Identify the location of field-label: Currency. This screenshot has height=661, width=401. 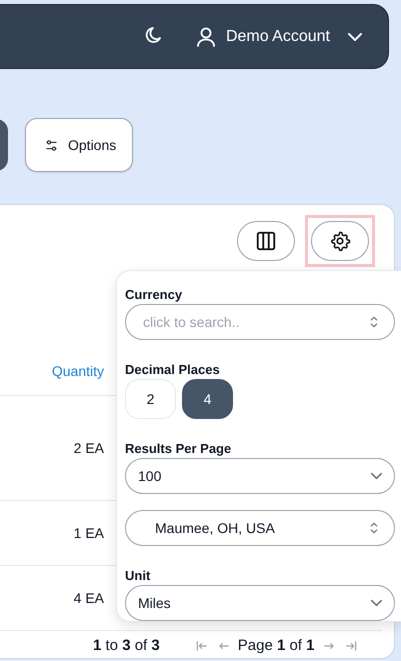
(154, 295).